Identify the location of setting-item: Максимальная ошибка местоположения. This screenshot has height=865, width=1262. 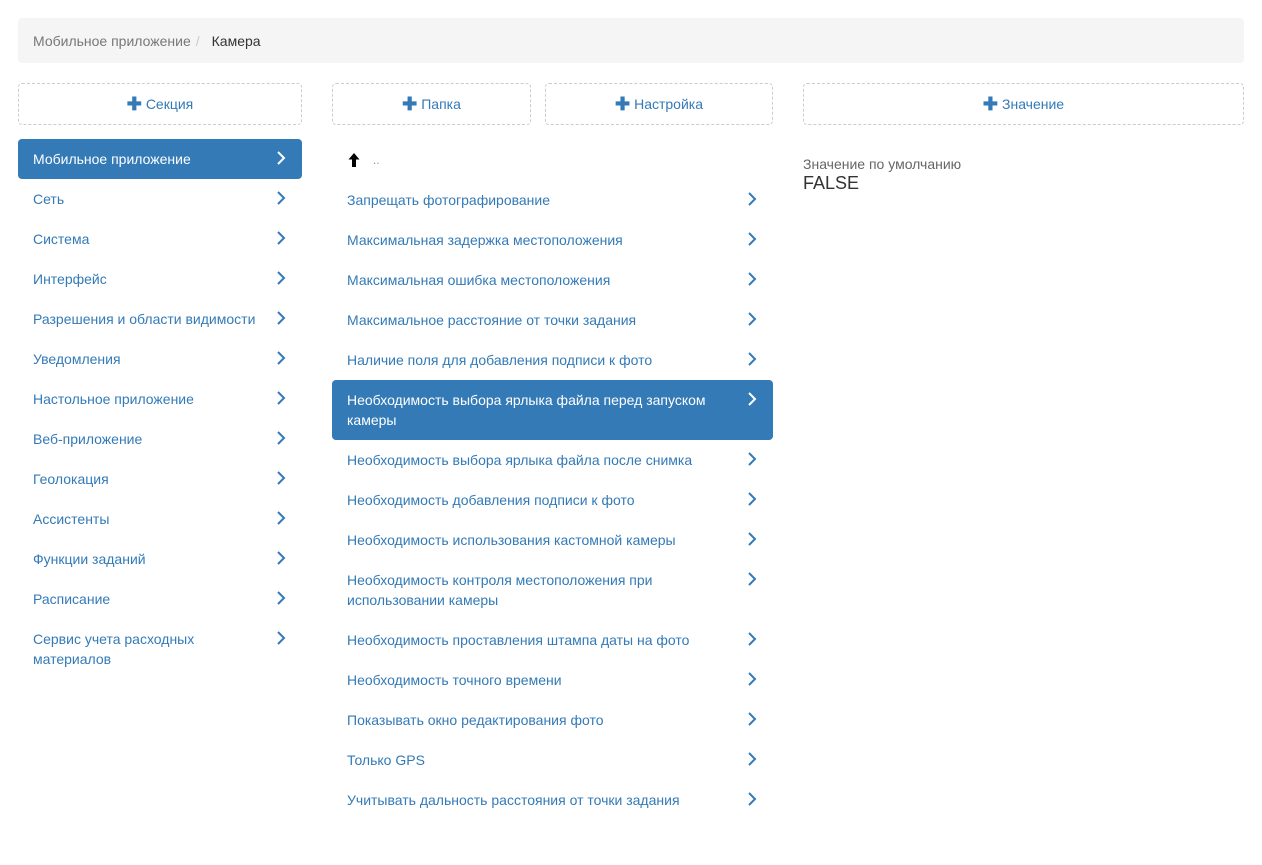
(552, 280).